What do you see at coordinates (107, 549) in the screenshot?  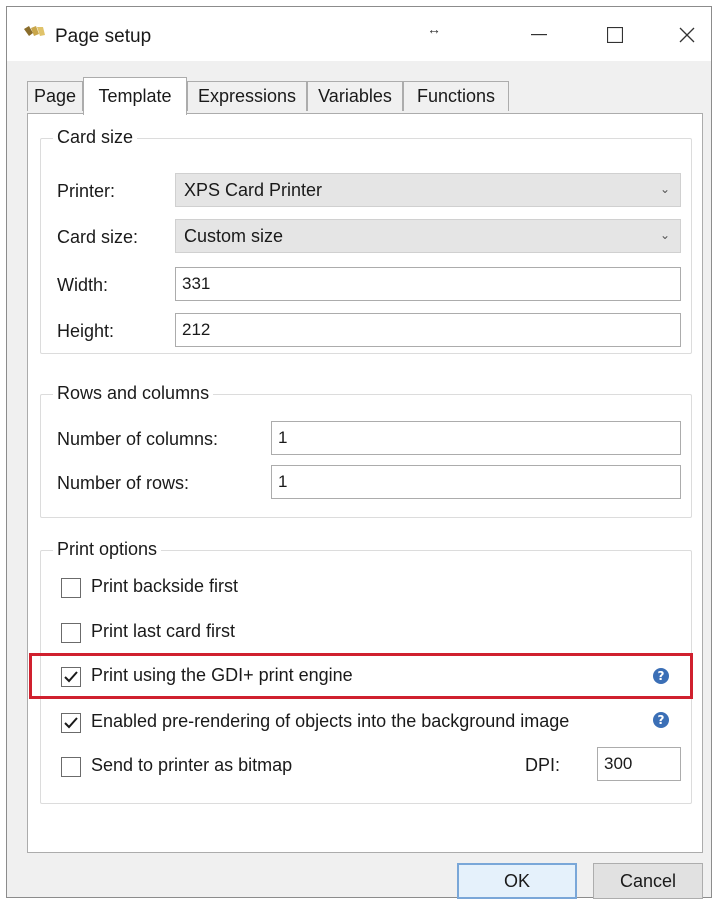 I see `print-options-title: Print options` at bounding box center [107, 549].